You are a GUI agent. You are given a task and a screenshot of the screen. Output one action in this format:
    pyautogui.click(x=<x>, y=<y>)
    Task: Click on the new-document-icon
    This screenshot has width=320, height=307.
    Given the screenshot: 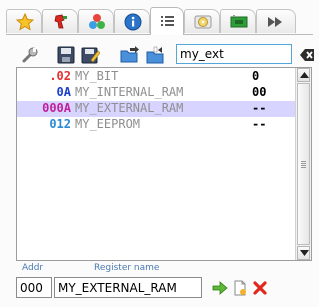 What is the action you would take?
    pyautogui.click(x=240, y=288)
    